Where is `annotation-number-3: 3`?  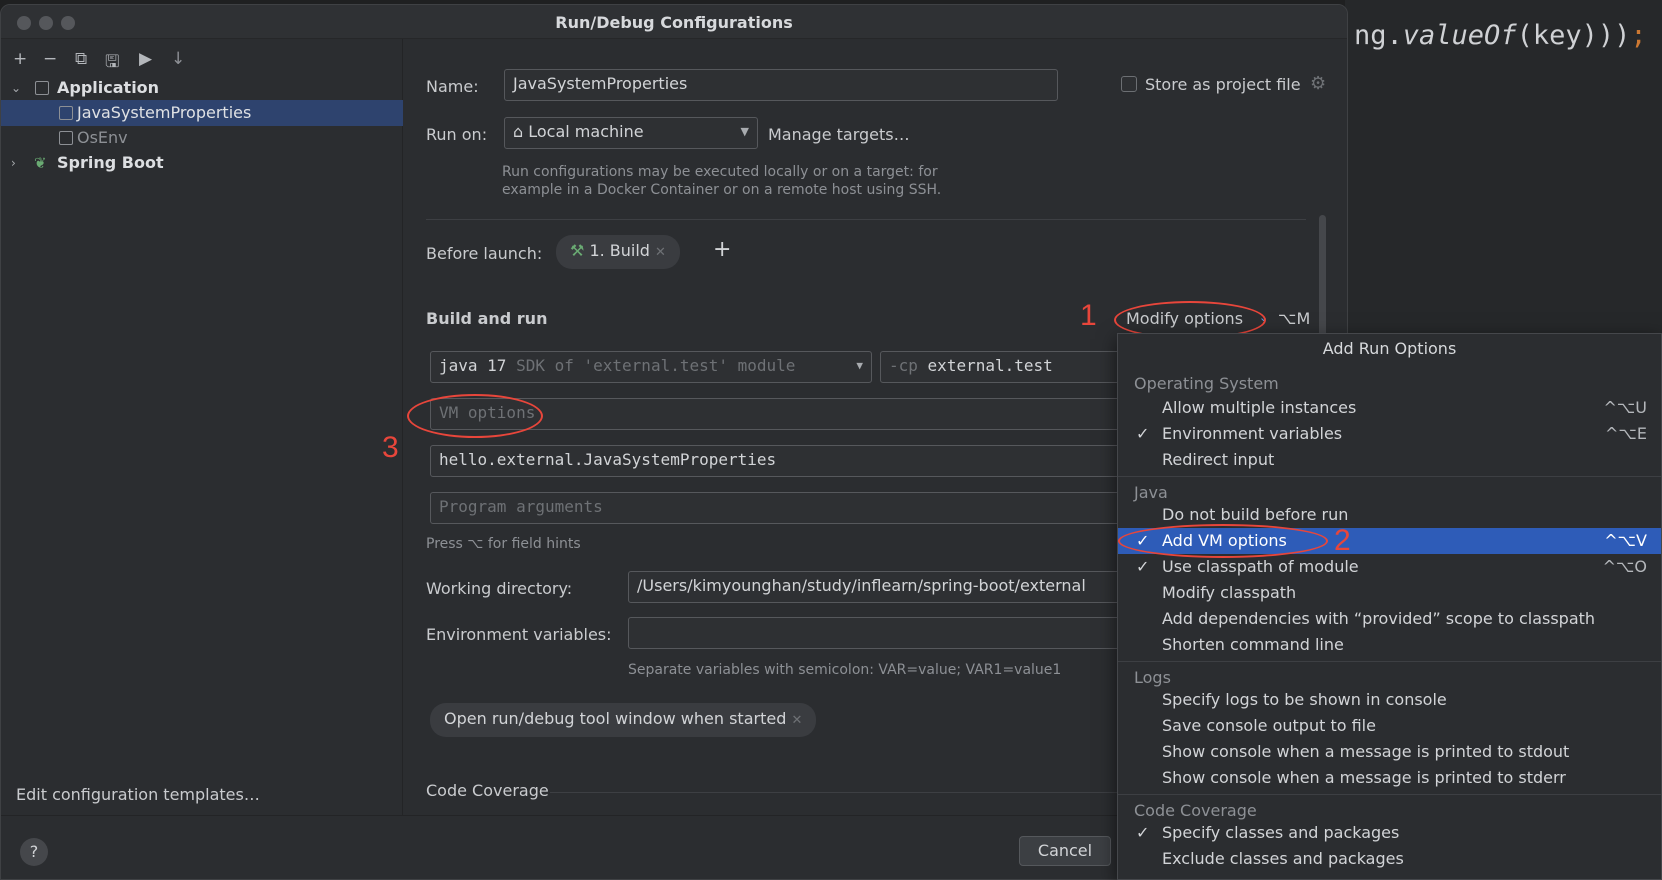
annotation-number-3: 3 is located at coordinates (390, 447).